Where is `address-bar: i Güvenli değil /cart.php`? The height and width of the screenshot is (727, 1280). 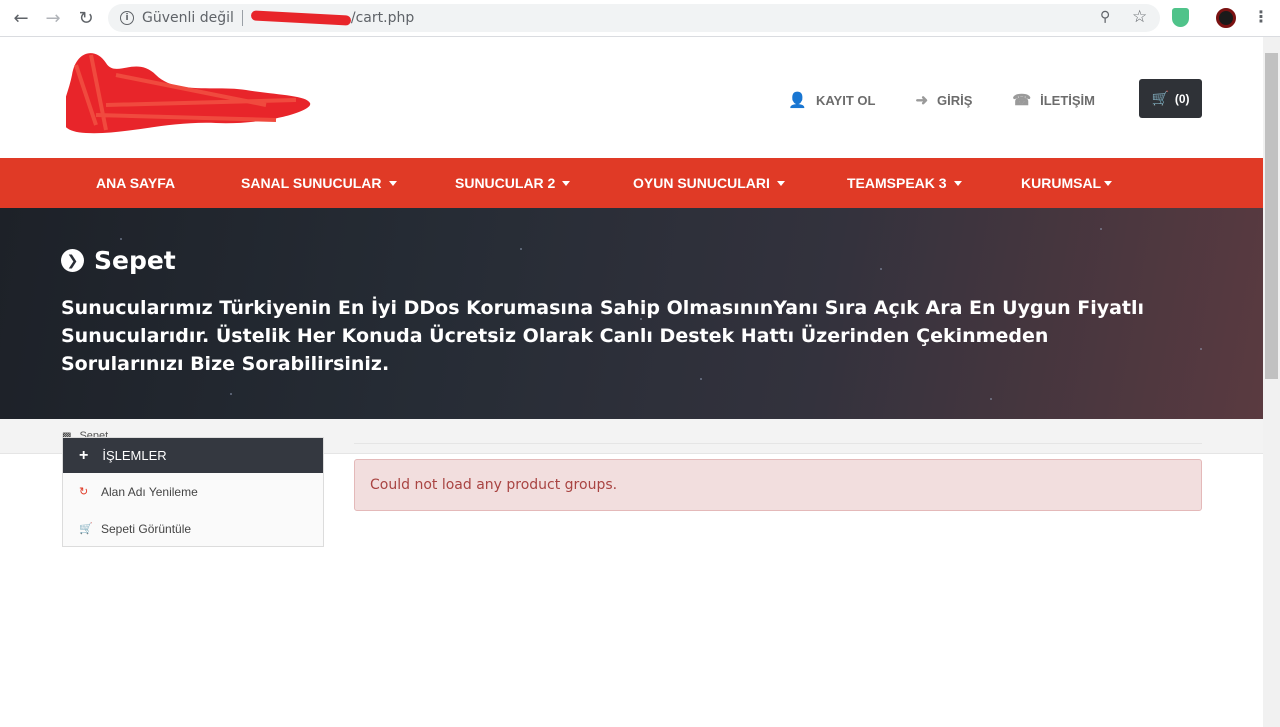 address-bar: i Güvenli değil /cart.php is located at coordinates (634, 18).